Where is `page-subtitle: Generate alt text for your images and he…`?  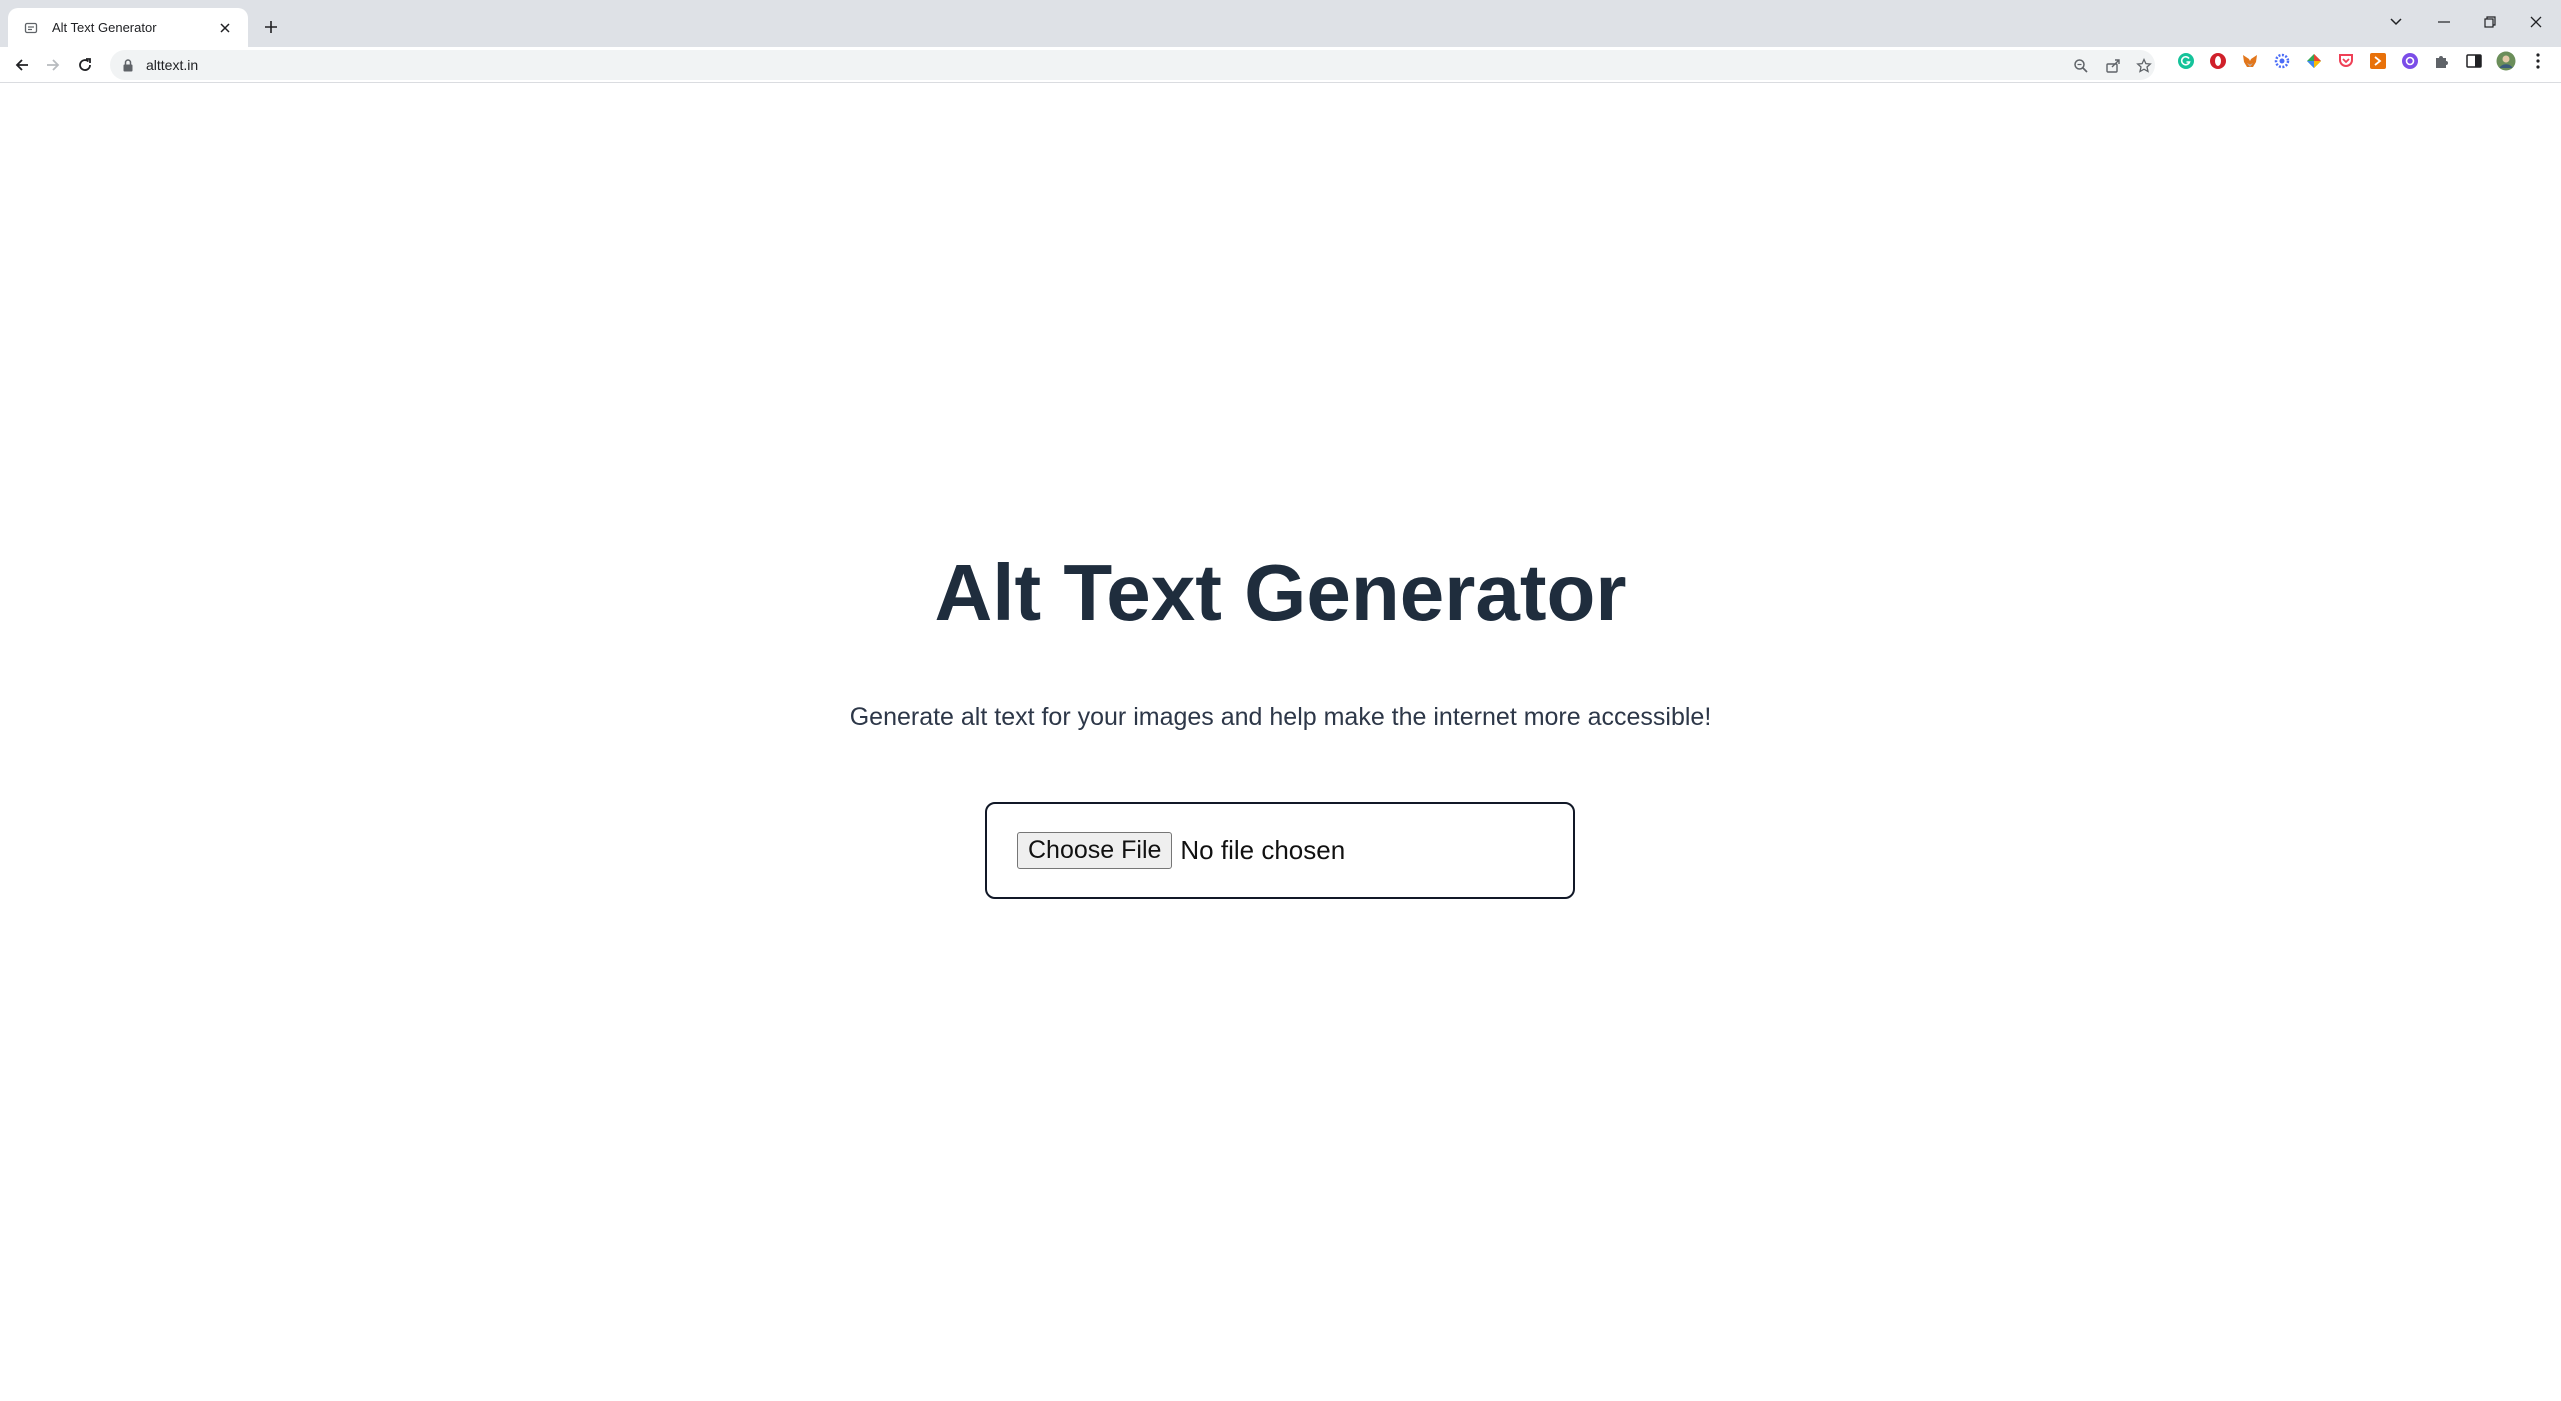
page-subtitle: Generate alt text for your images and he… is located at coordinates (1280, 717).